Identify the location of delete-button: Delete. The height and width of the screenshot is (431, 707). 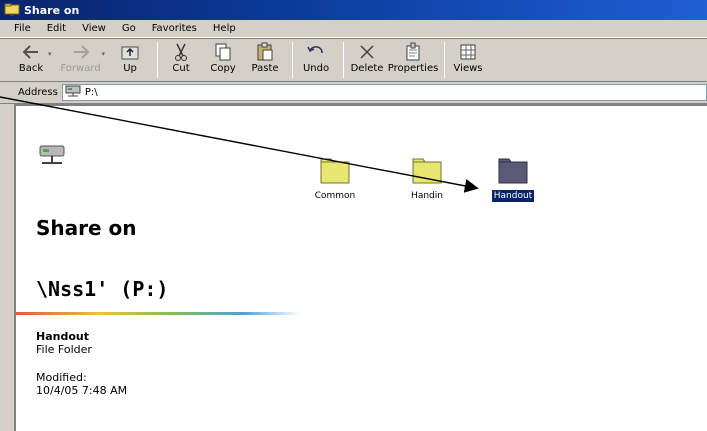
(367, 58).